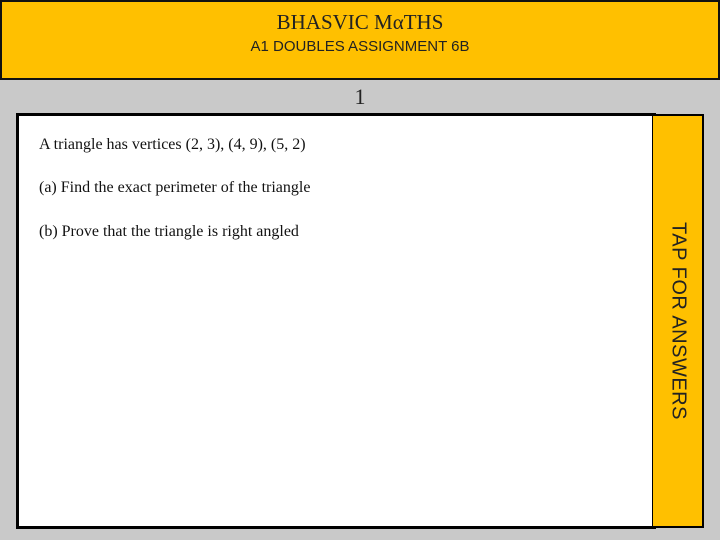 Image resolution: width=720 pixels, height=540 pixels. I want to click on tap-for-answers-label: TAP FOR ANSWERS, so click(678, 321).